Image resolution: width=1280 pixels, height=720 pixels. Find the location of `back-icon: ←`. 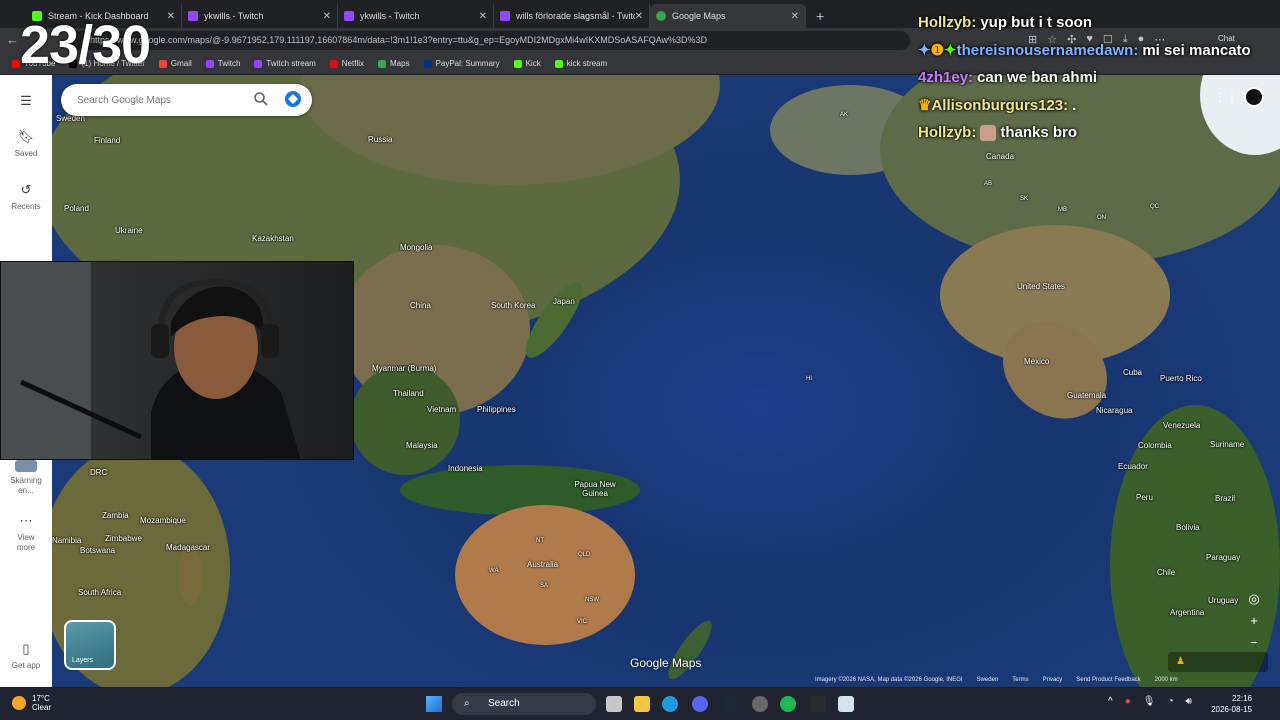

back-icon: ← is located at coordinates (12, 39).